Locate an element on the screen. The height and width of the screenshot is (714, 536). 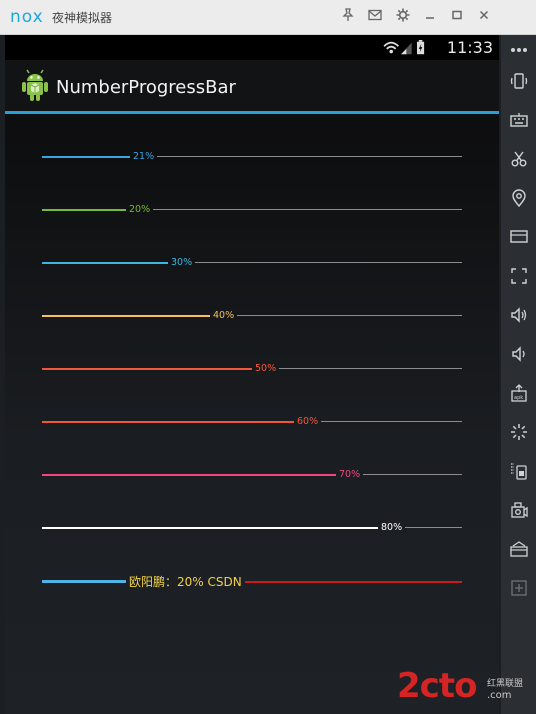
number-progress-bar: 70% is located at coordinates (252, 475).